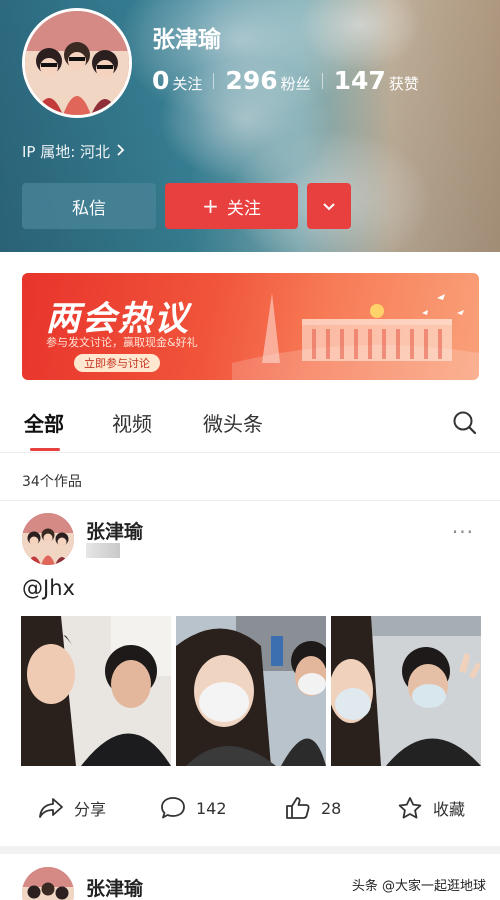 The image size is (500, 900). Describe the element at coordinates (355, 336) in the screenshot. I see `hall-illustration` at that location.